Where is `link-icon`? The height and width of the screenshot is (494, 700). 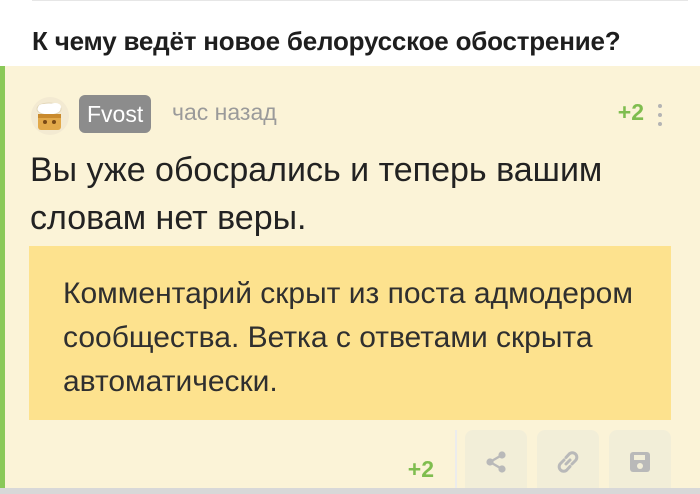 link-icon is located at coordinates (568, 462).